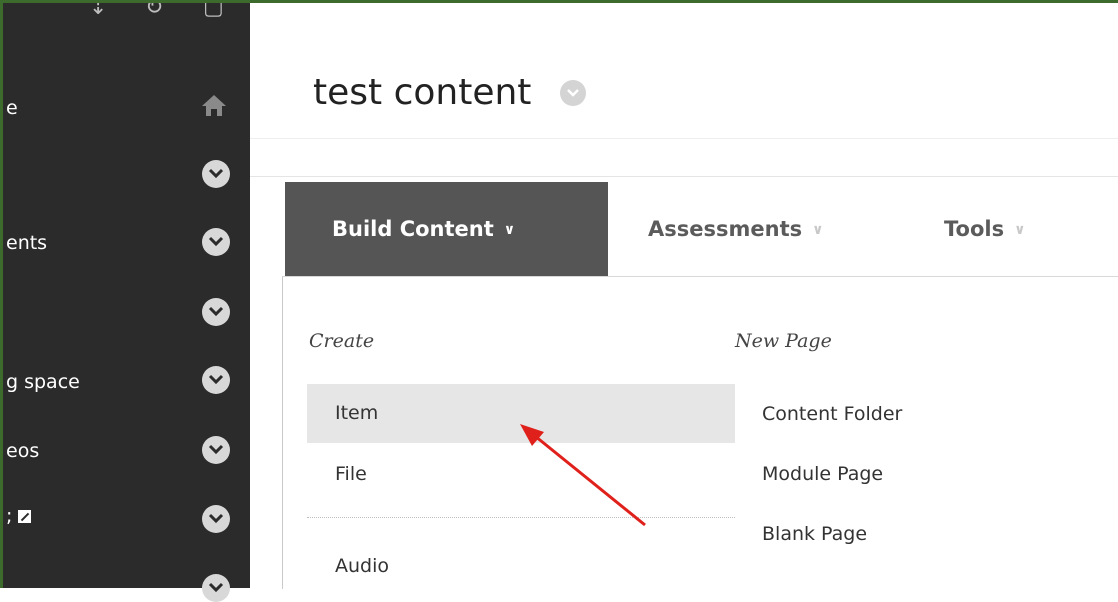 The height and width of the screenshot is (602, 1118). I want to click on reorder-icon: ⇣, so click(98, 10).